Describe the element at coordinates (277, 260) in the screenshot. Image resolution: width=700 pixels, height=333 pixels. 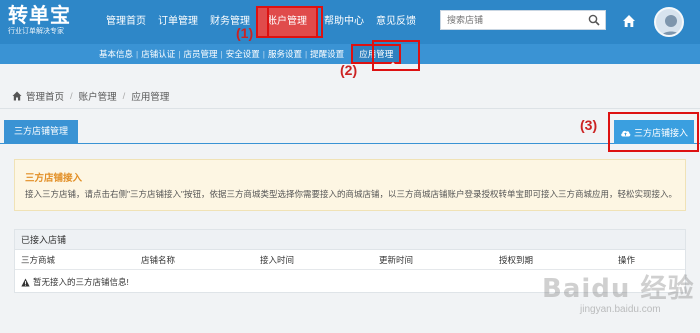
I see `column-header-connect-time: 接入时间` at that location.